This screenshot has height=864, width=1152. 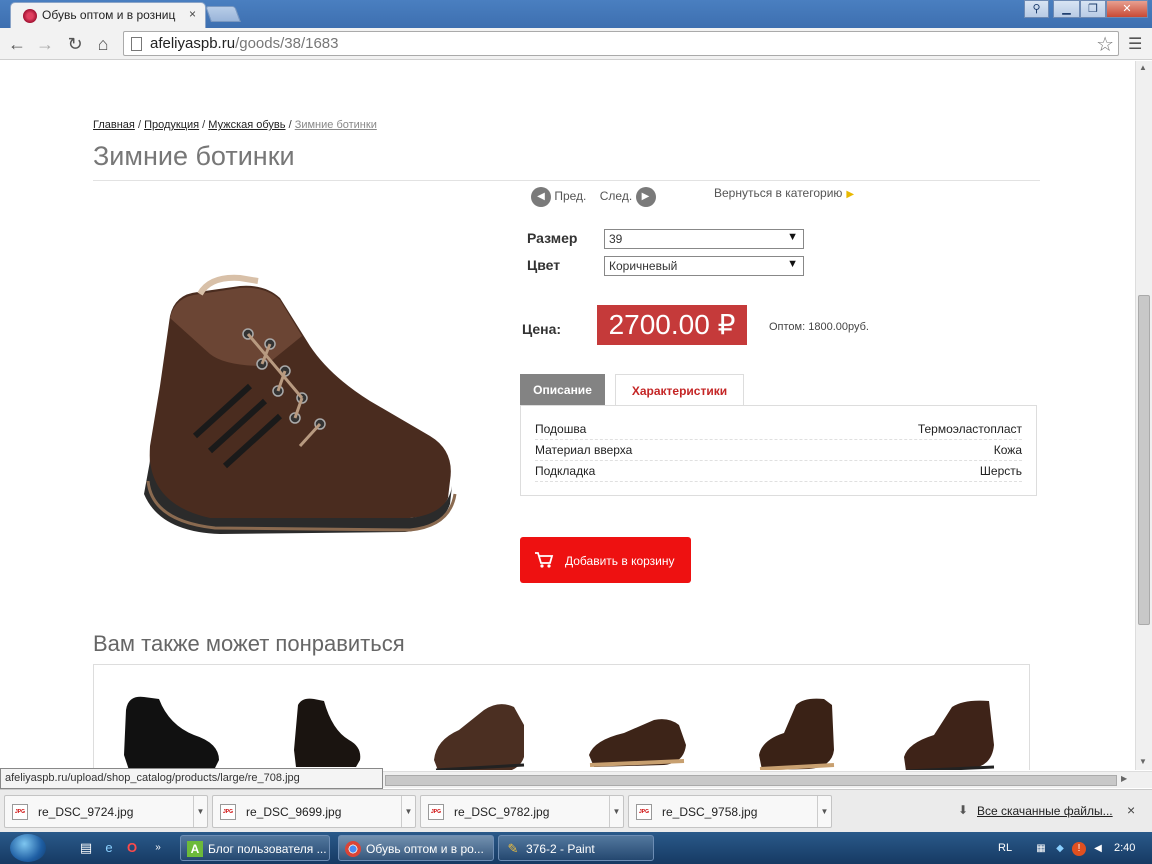 I want to click on download-arrow-icon: ⬇, so click(x=963, y=810).